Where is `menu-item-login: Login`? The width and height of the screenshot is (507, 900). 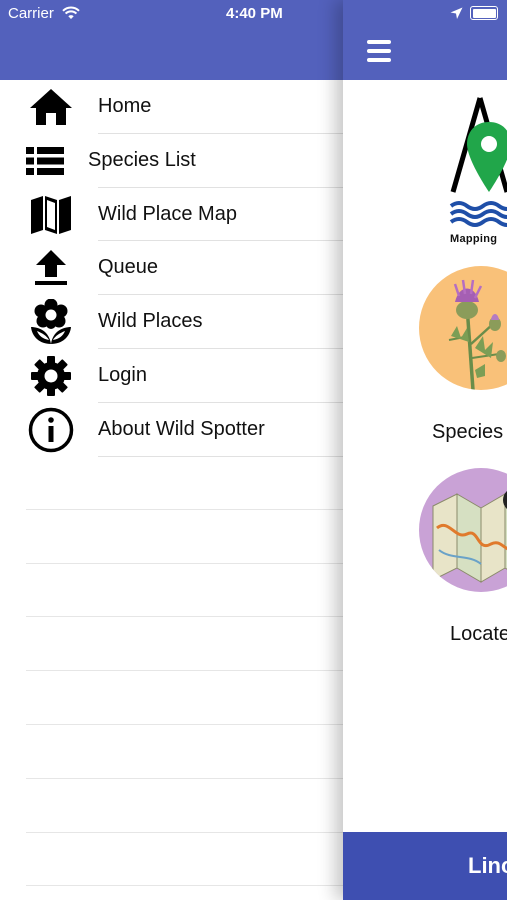
menu-item-login: Login is located at coordinates (171, 376).